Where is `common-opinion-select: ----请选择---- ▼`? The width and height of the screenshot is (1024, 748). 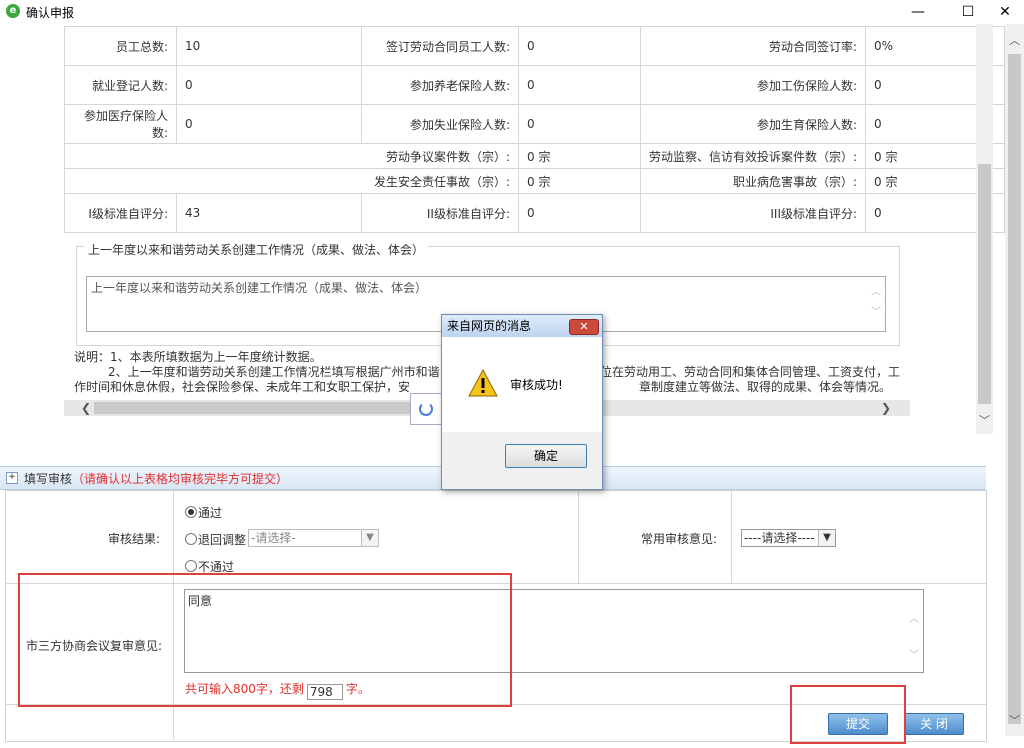 common-opinion-select: ----请选择---- ▼ is located at coordinates (788, 538).